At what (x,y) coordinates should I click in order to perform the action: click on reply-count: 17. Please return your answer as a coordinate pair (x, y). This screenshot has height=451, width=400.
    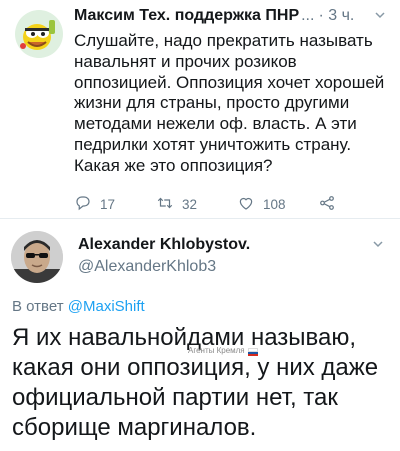
    Looking at the image, I should click on (108, 204).